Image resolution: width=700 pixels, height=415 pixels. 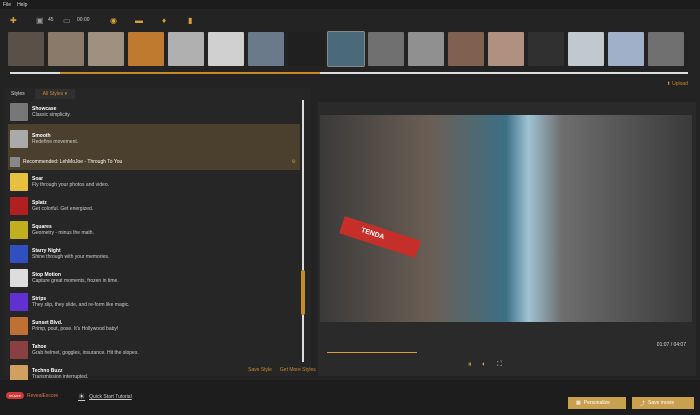 I want to click on save-style-link: Save Style, so click(x=260, y=370).